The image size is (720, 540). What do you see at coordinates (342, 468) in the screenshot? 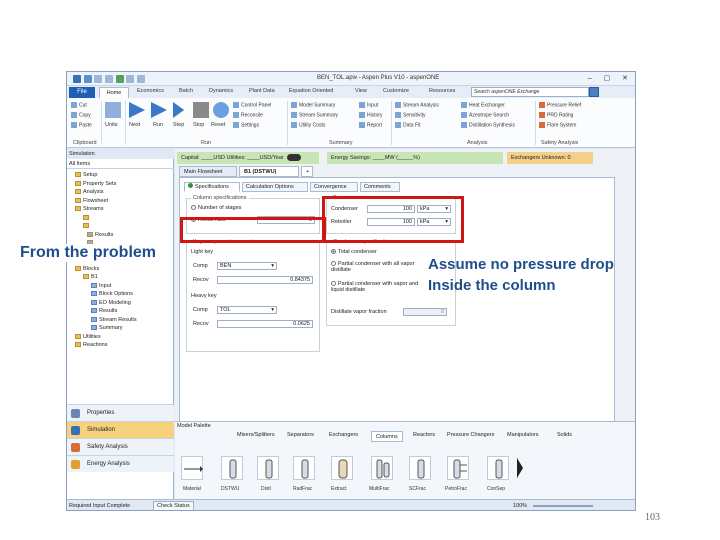
I see `extract-icon` at bounding box center [342, 468].